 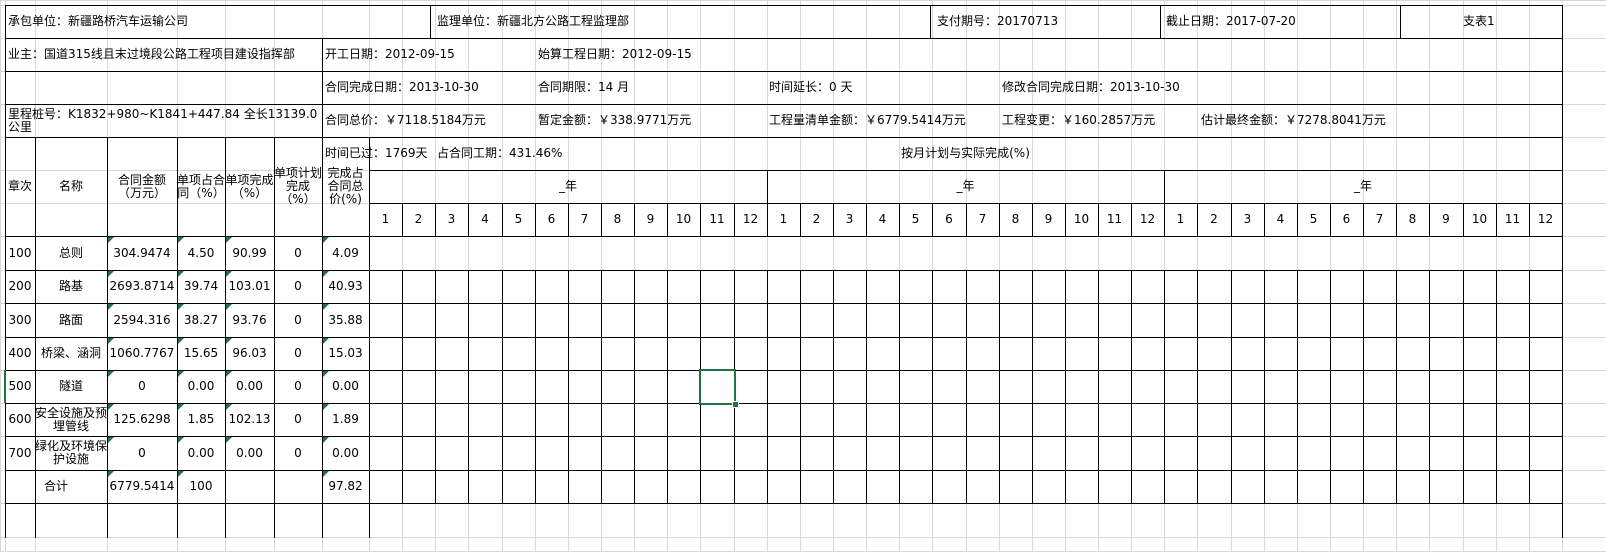 I want to click on header-month-3-7: 7, so click(x=1379, y=219).